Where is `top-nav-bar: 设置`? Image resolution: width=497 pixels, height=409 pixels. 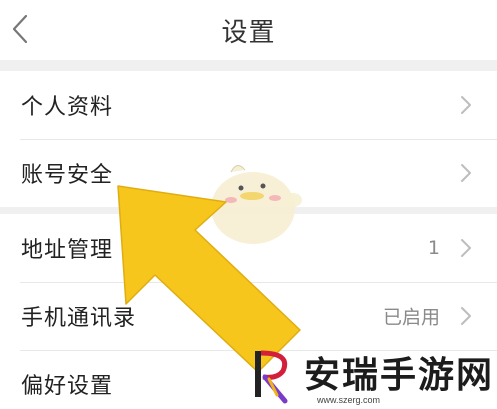 top-nav-bar: 设置 is located at coordinates (248, 30).